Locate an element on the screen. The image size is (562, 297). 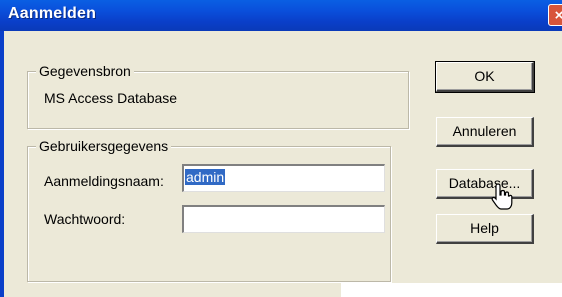
password-label: Wachtwoord: is located at coordinates (85, 219).